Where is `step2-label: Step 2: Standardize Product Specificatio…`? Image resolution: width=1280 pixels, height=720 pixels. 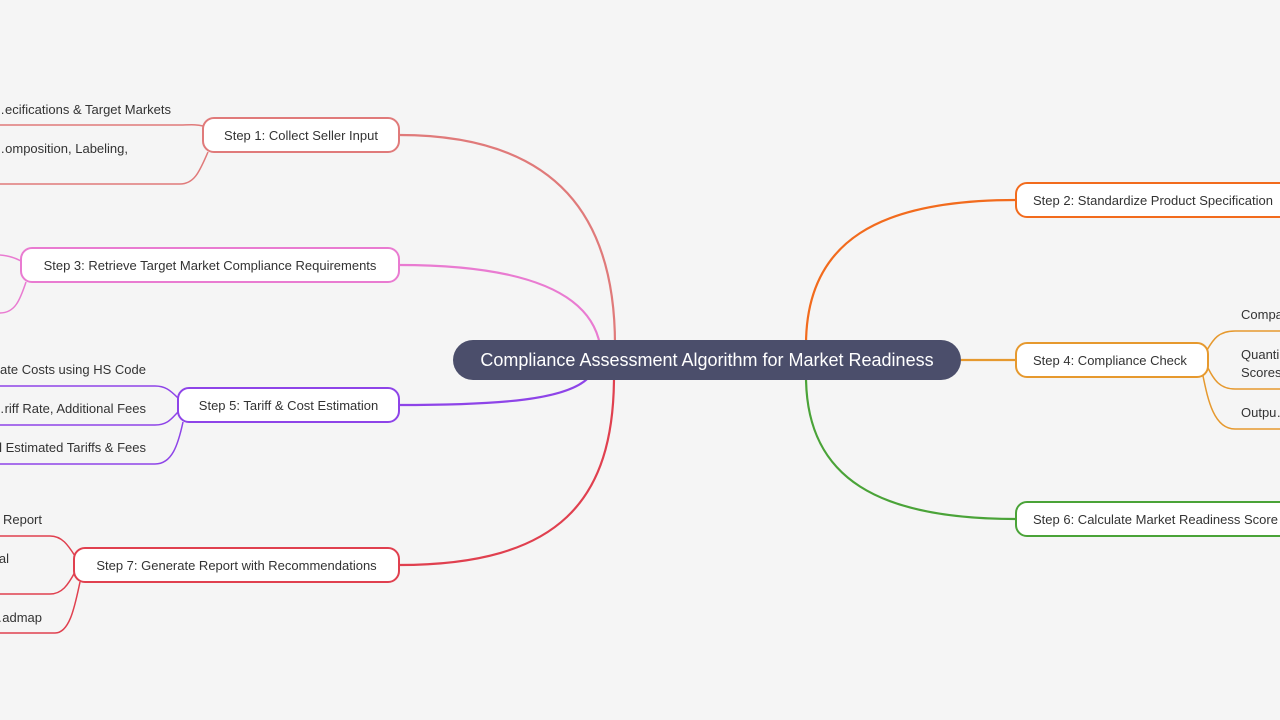 step2-label: Step 2: Standardize Product Specificatio… is located at coordinates (1153, 200).